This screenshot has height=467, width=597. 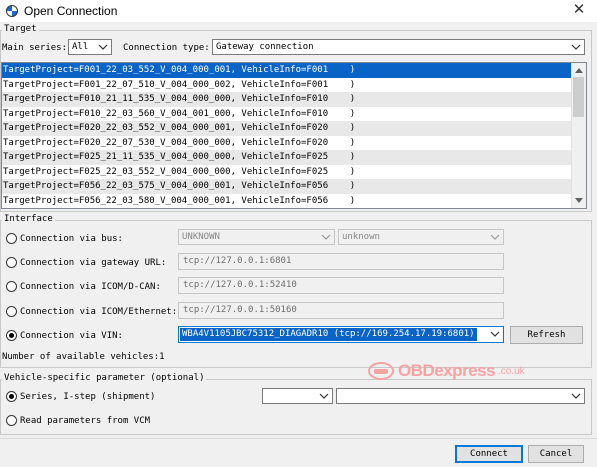 I want to click on scroll-thumb, so click(x=578, y=97).